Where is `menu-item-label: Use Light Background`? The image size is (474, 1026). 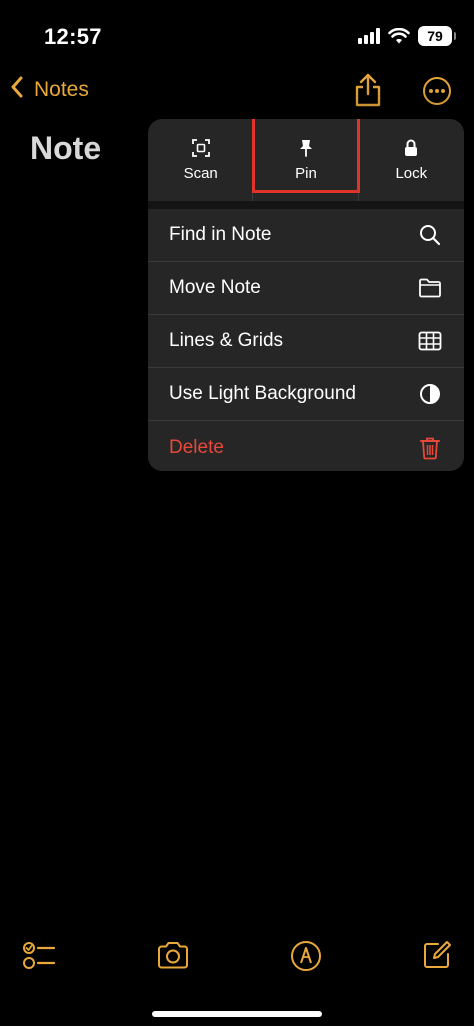
menu-item-label: Use Light Background is located at coordinates (262, 393).